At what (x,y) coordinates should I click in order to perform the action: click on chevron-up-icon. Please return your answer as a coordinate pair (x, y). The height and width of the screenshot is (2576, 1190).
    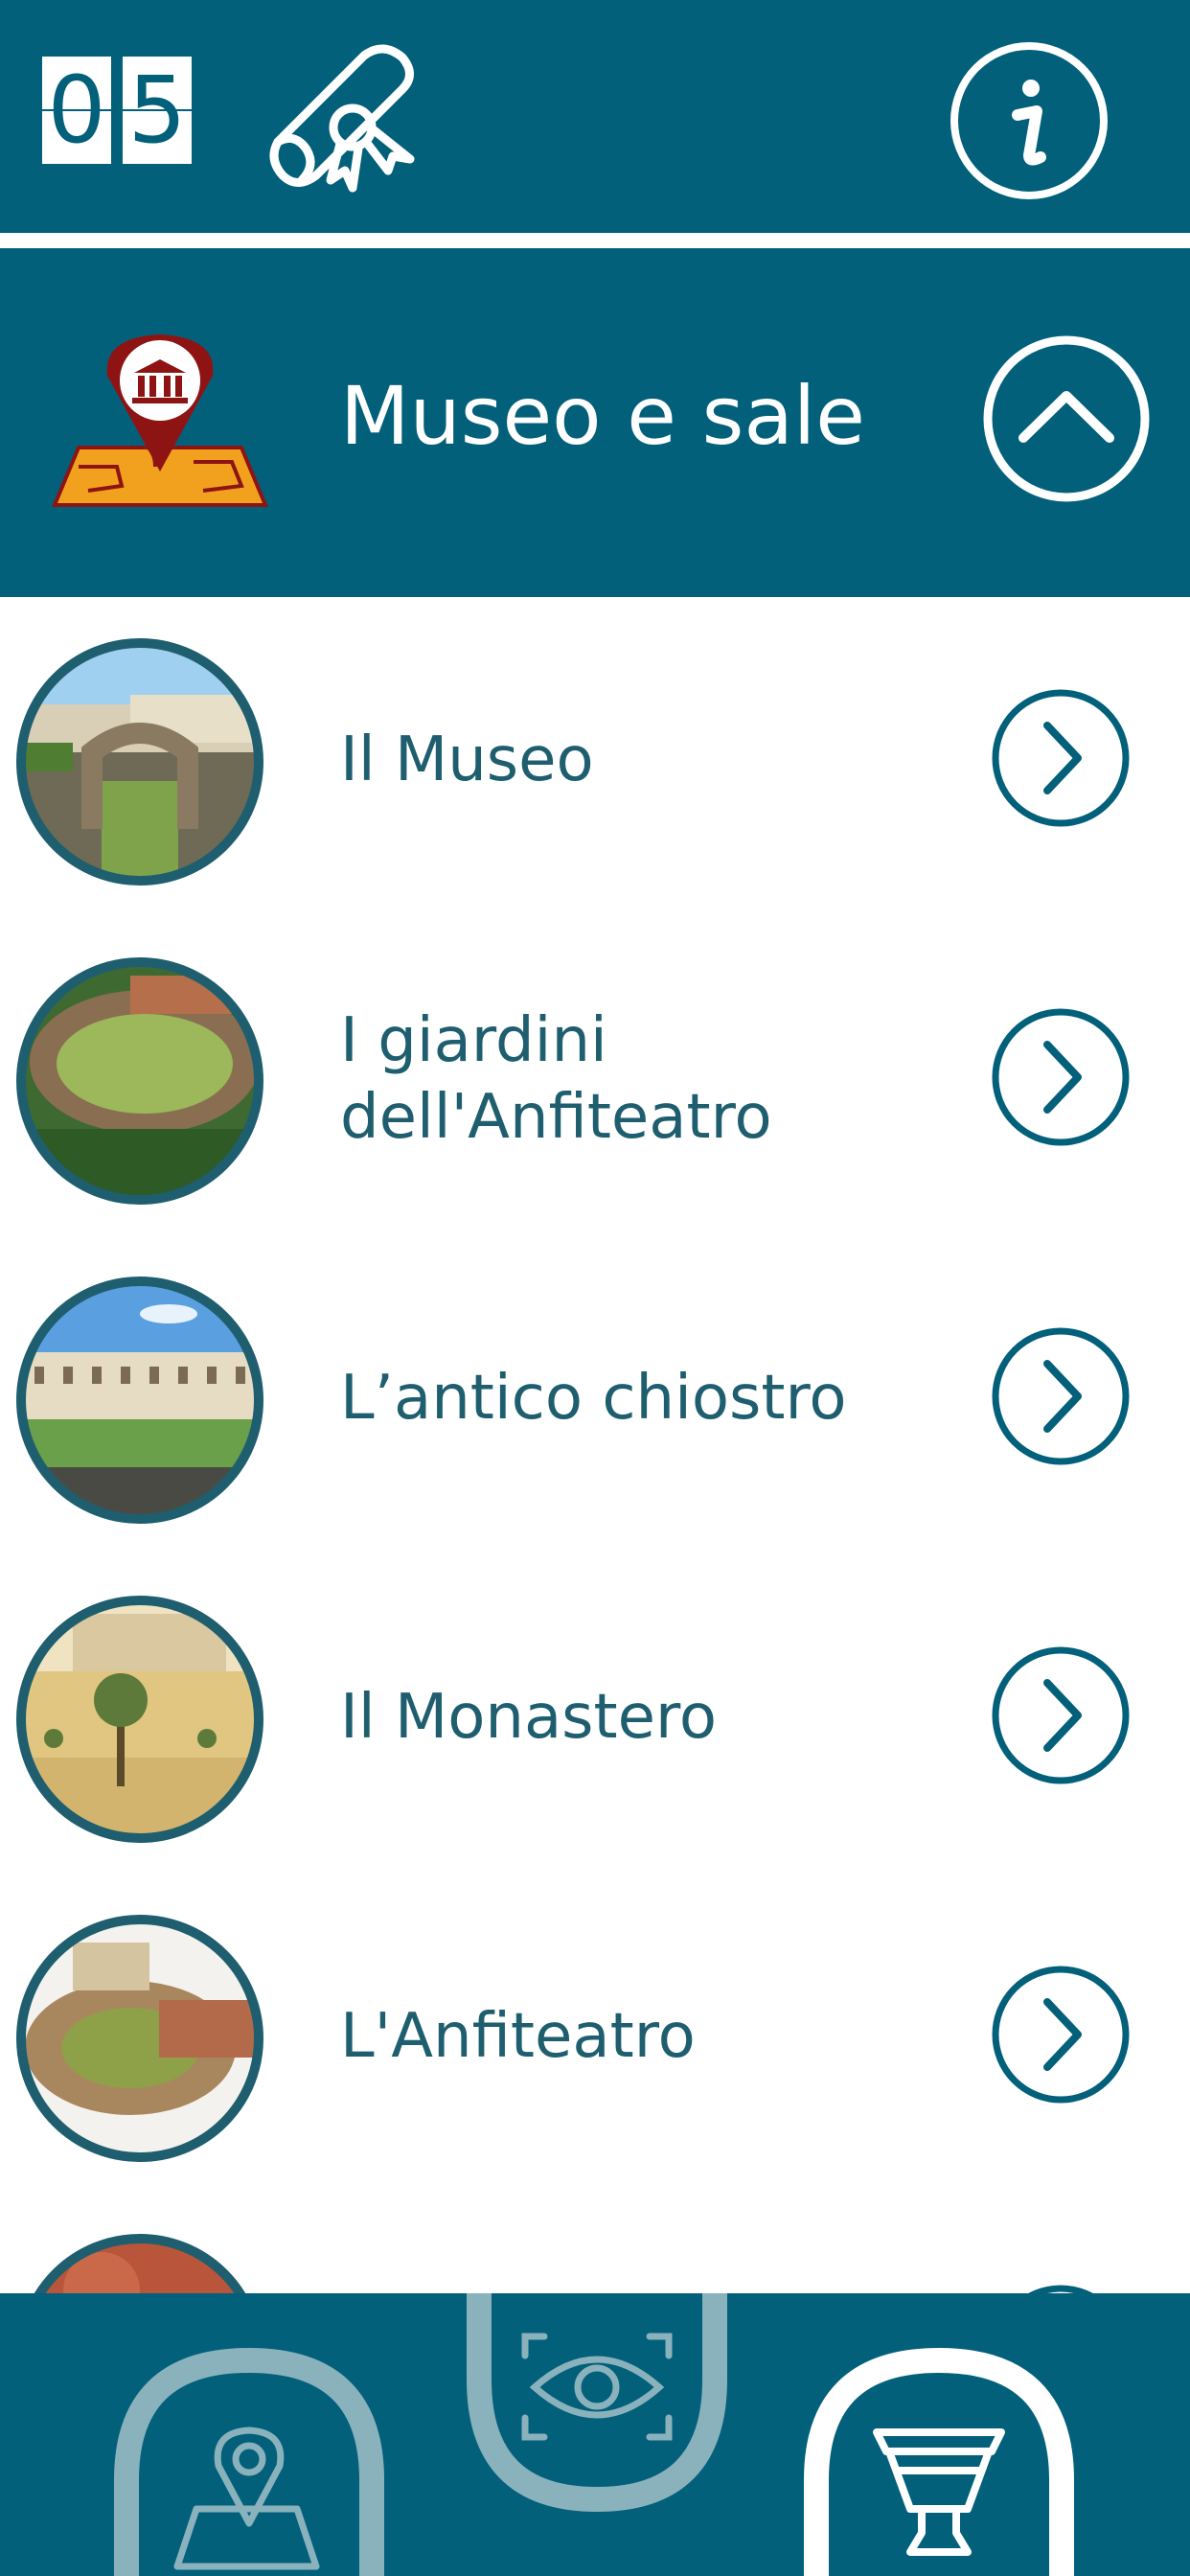
    Looking at the image, I should click on (1067, 419).